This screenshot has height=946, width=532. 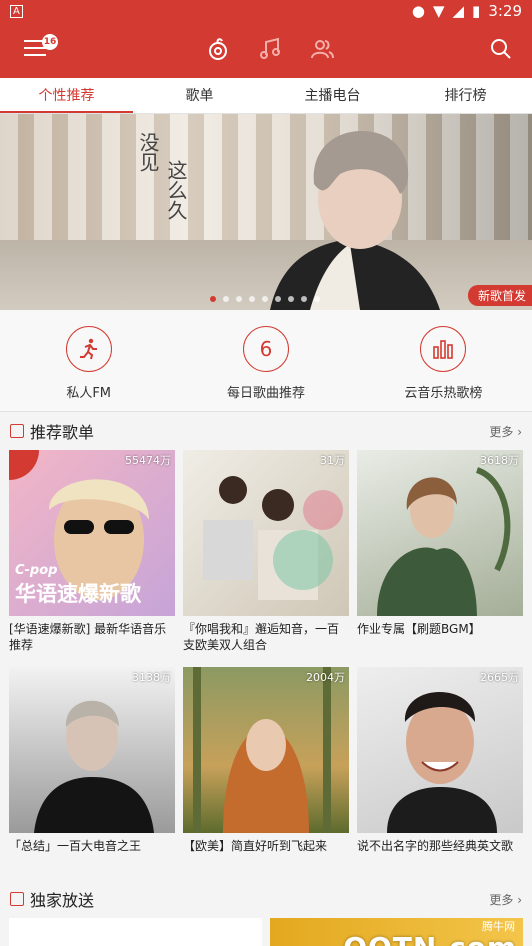 What do you see at coordinates (66, 95) in the screenshot?
I see `tab-personal-recommend: 个性推荐` at bounding box center [66, 95].